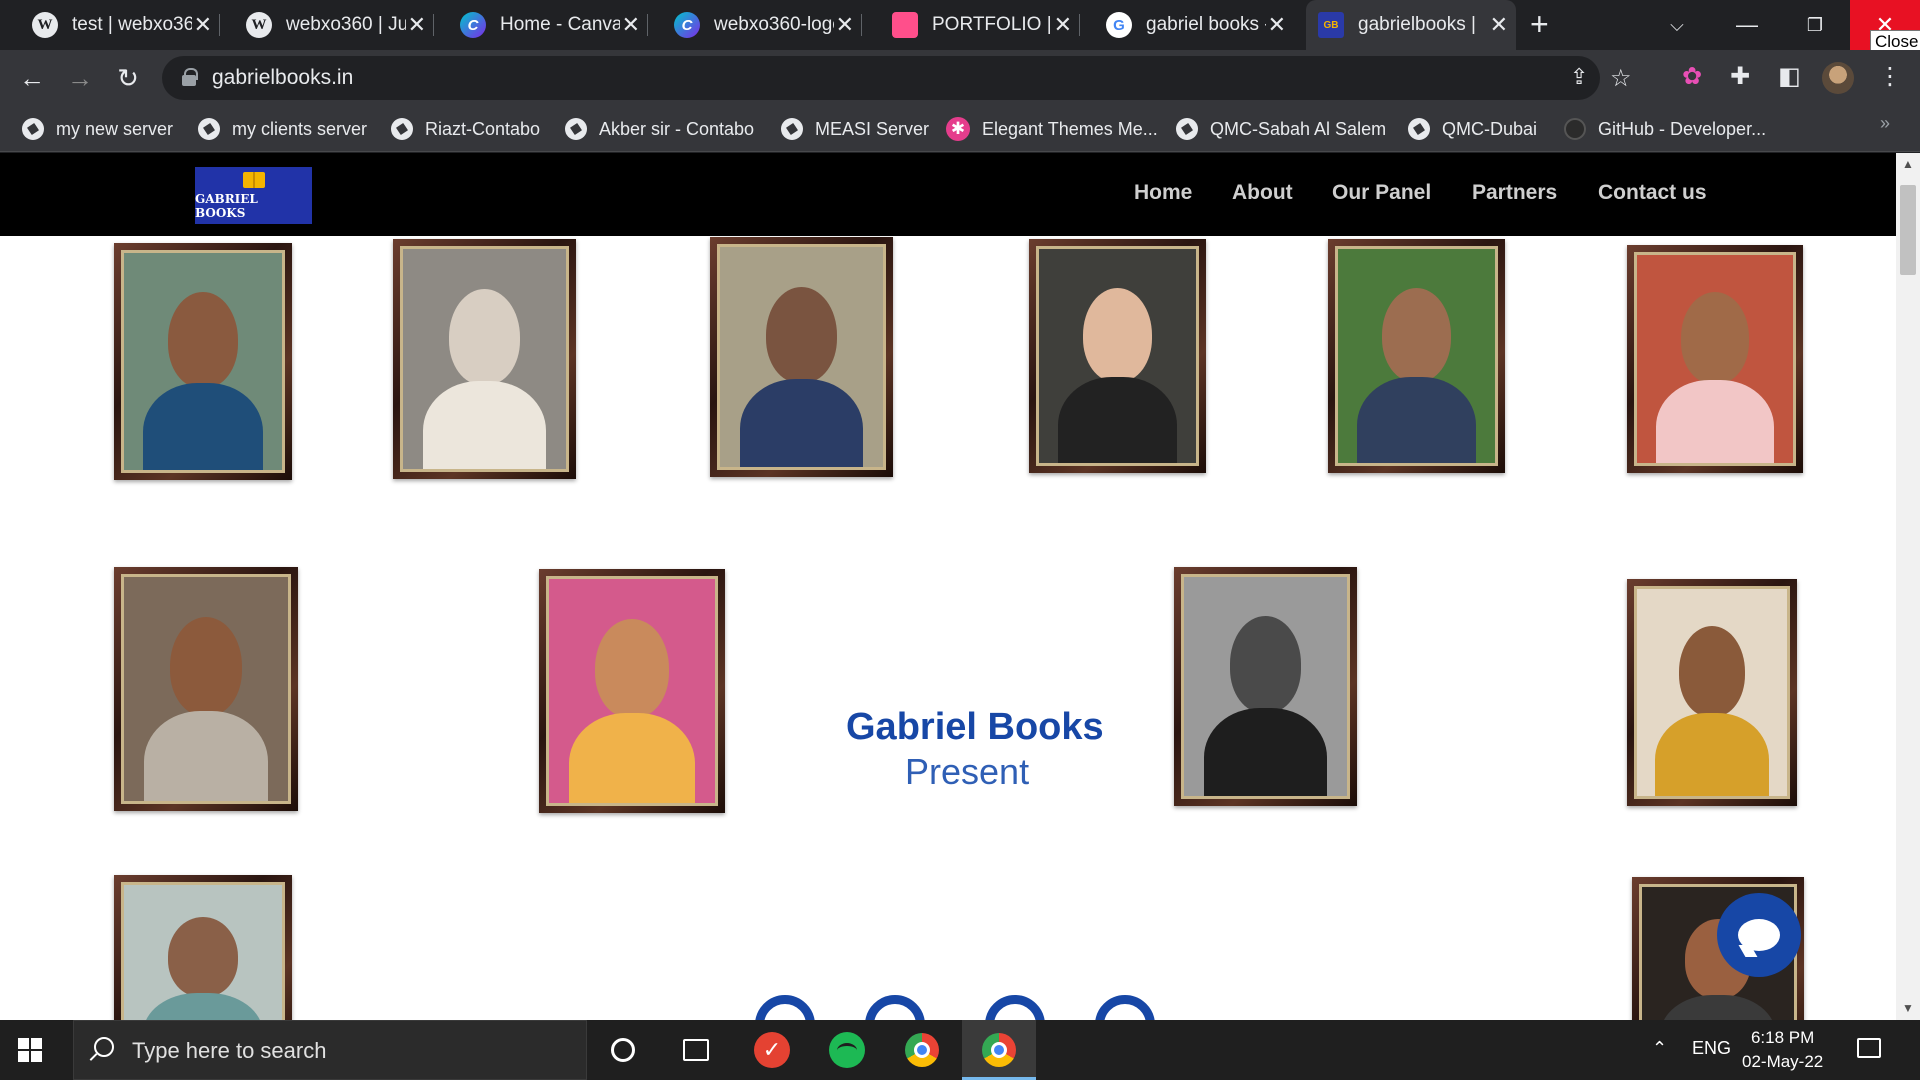 This screenshot has height=1080, width=1920. I want to click on bookmark-akber-sir-contabo: Akber sir - Contabo, so click(659, 129).